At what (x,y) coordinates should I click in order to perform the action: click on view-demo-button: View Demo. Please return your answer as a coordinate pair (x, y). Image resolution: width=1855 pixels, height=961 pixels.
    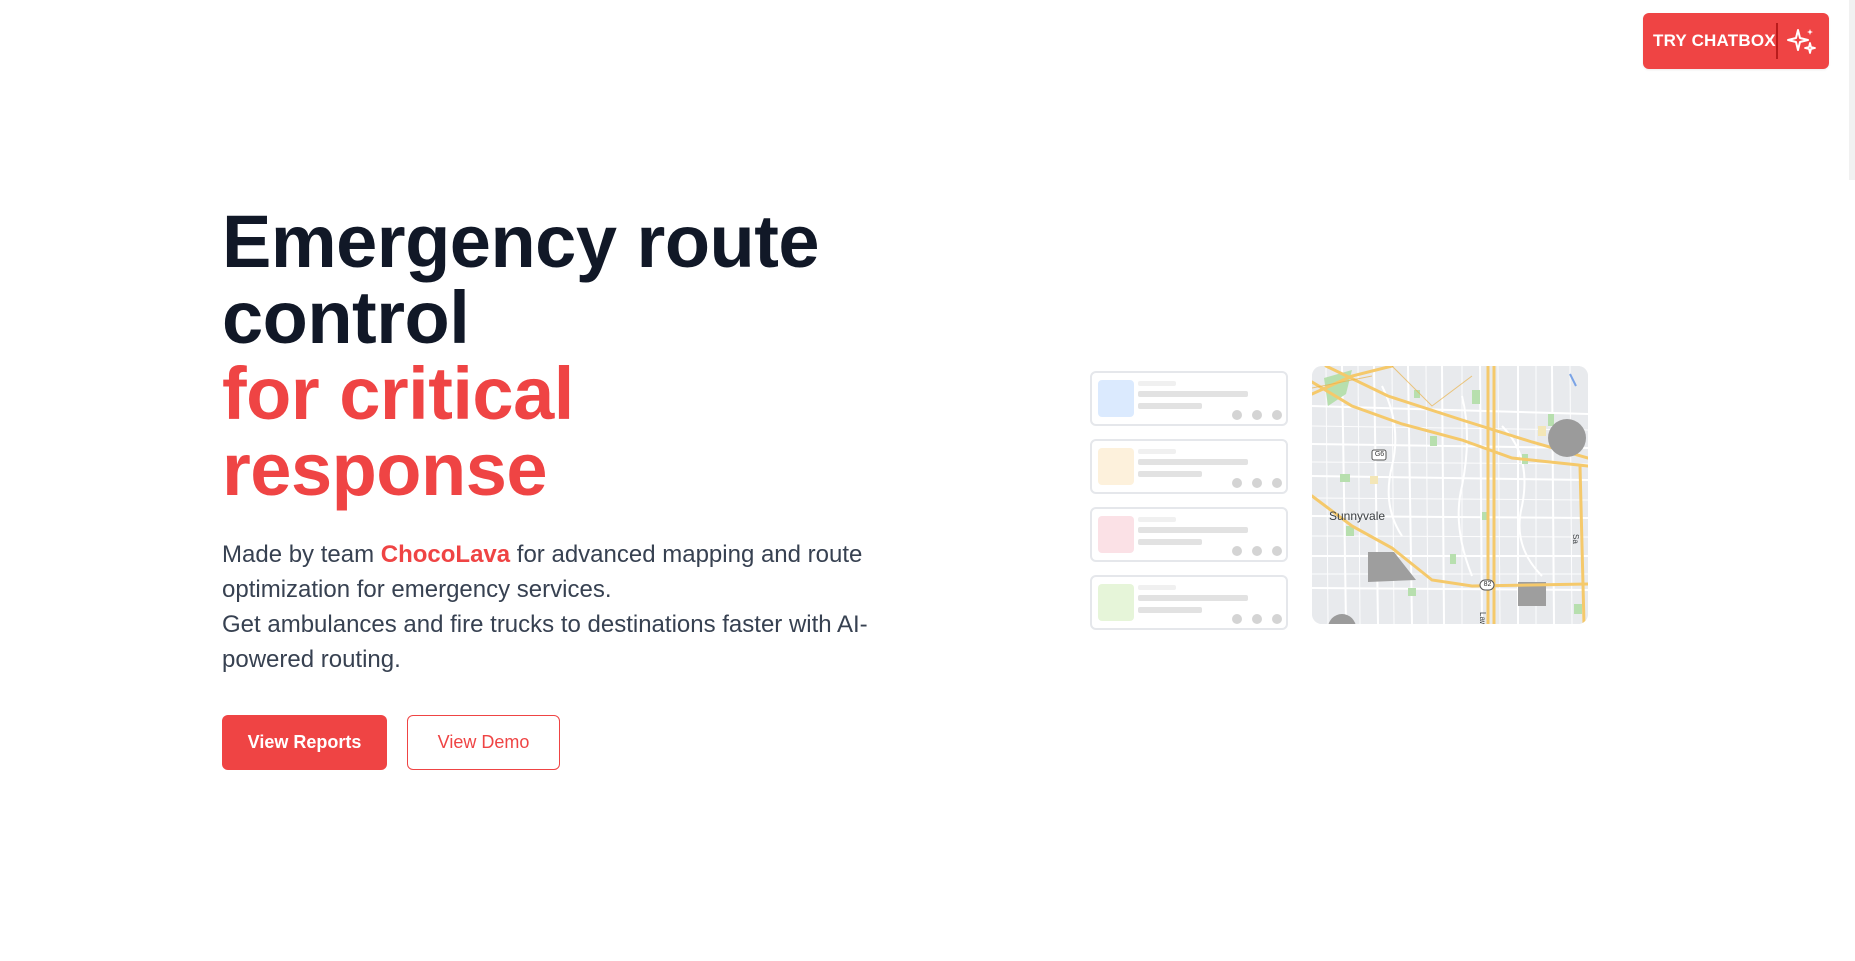
    Looking at the image, I should click on (483, 742).